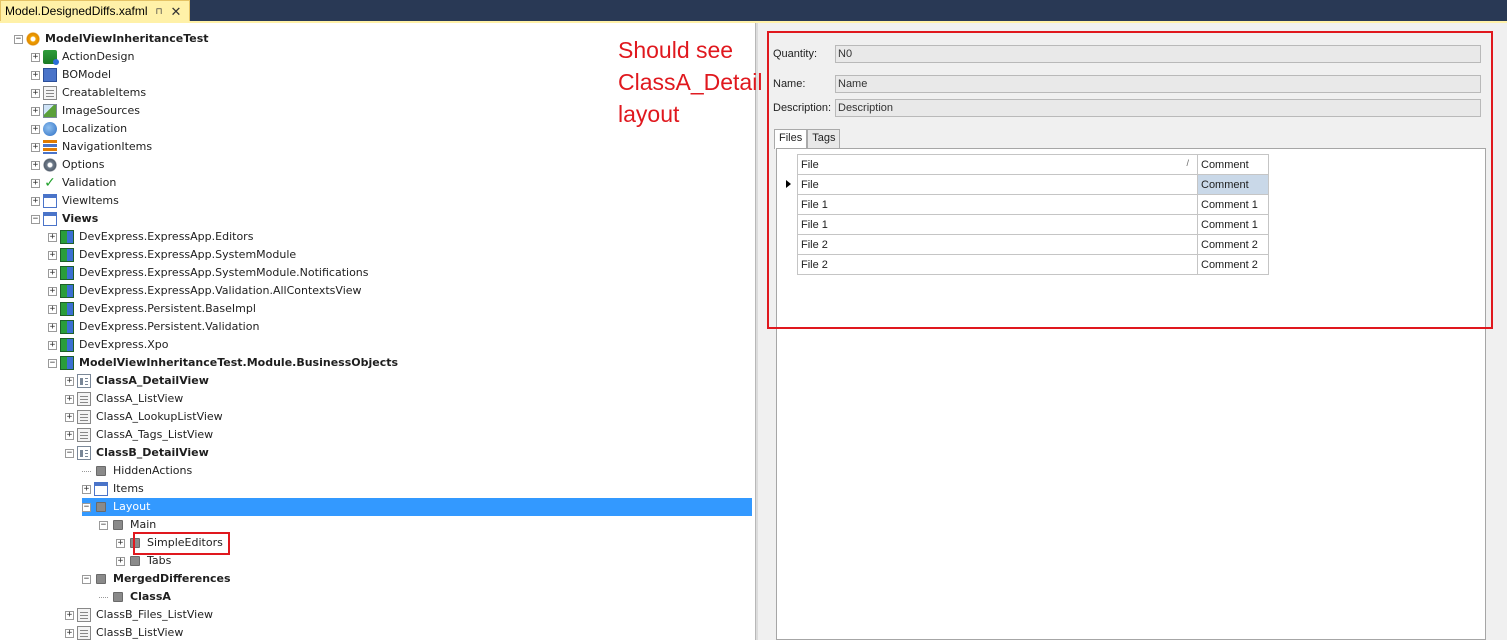  I want to click on tree-node-m-pvalid: + DevExpress.Persistent.Validation, so click(154, 327).